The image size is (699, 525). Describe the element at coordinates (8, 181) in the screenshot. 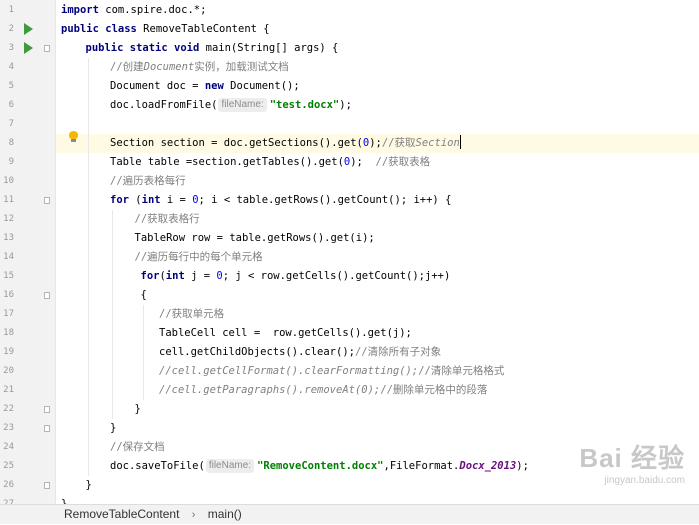

I see `line-number: 10` at that location.